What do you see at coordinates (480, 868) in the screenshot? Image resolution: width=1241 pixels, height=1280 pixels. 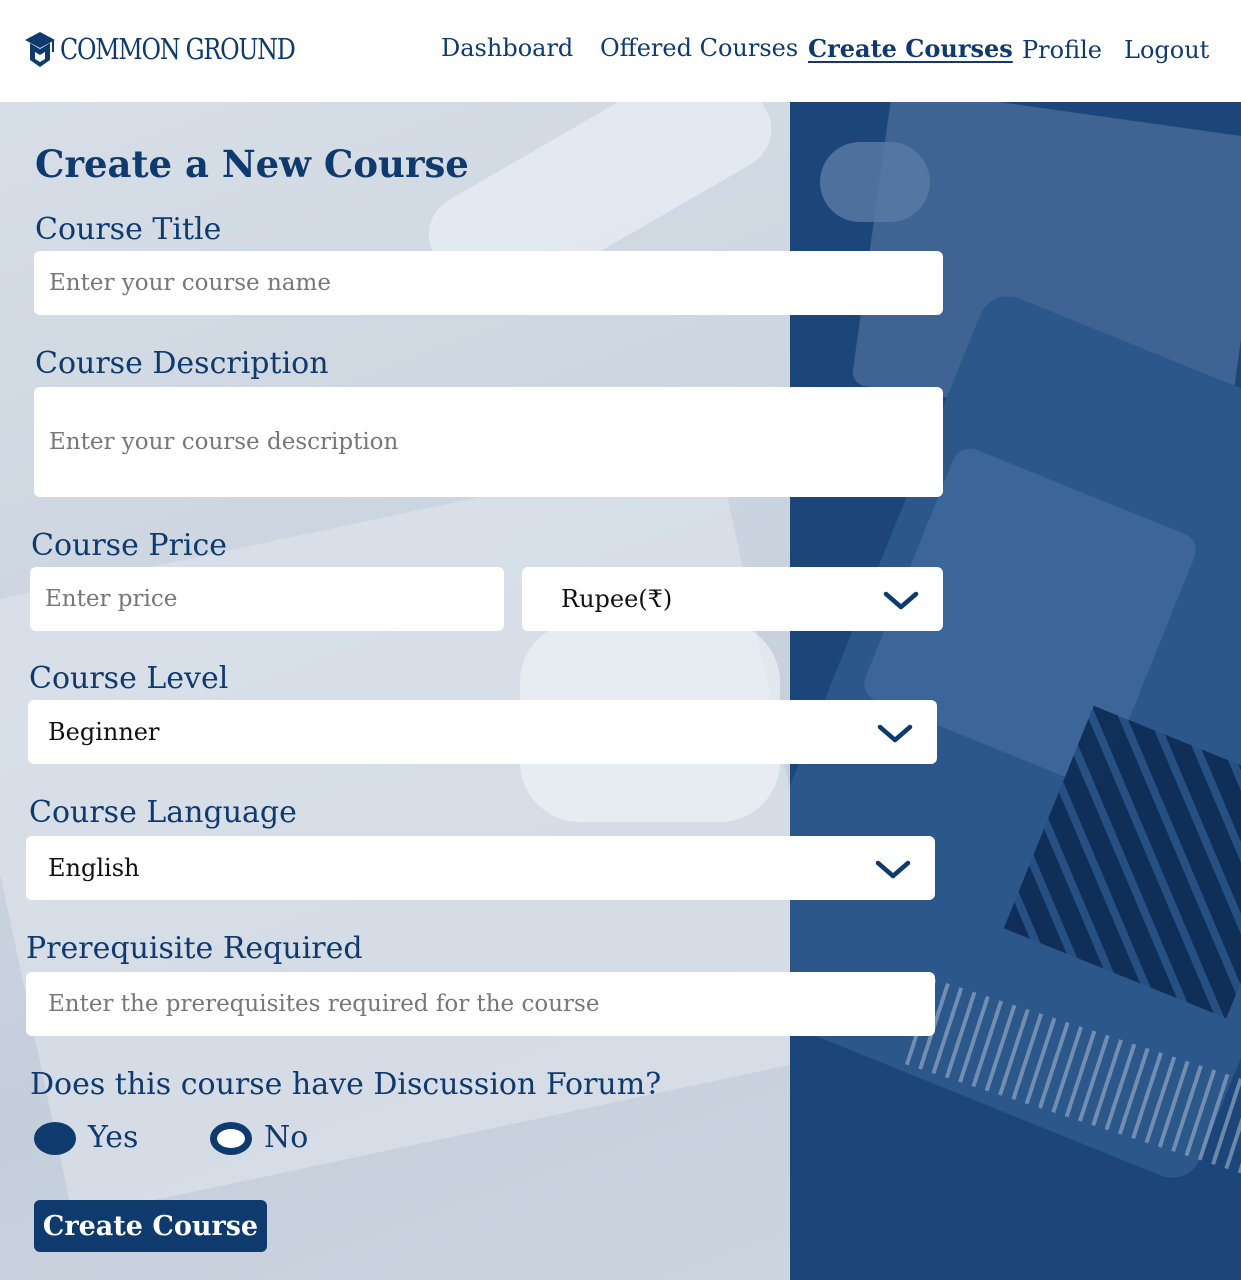 I see `course-language-select: English` at bounding box center [480, 868].